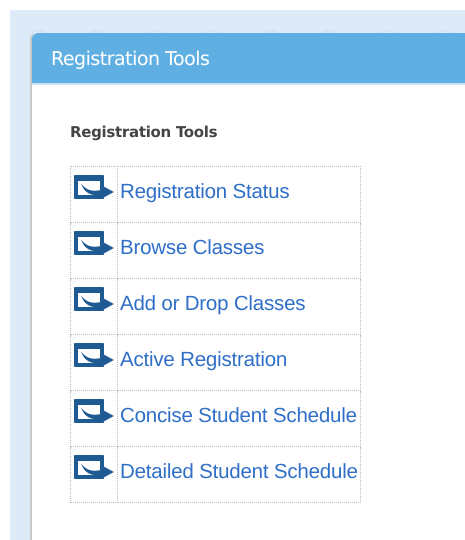 This screenshot has height=540, width=465. I want to click on panel-title: Registration Tools, so click(130, 59).